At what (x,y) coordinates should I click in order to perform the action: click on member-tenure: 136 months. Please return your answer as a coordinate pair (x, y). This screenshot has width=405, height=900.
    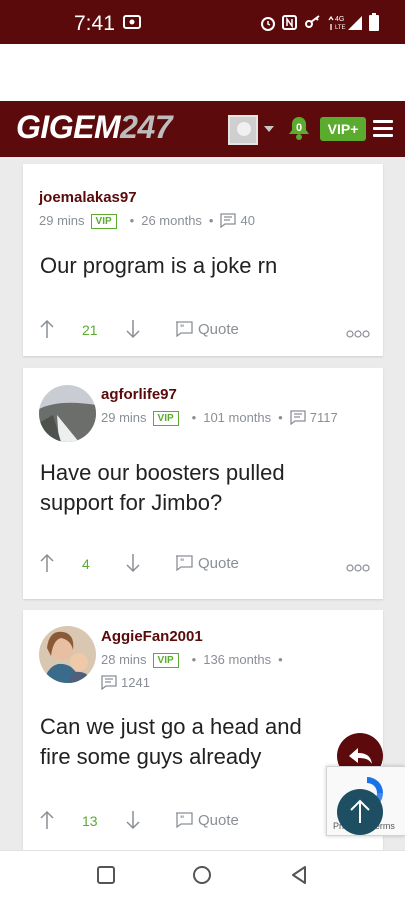
    Looking at the image, I should click on (237, 659).